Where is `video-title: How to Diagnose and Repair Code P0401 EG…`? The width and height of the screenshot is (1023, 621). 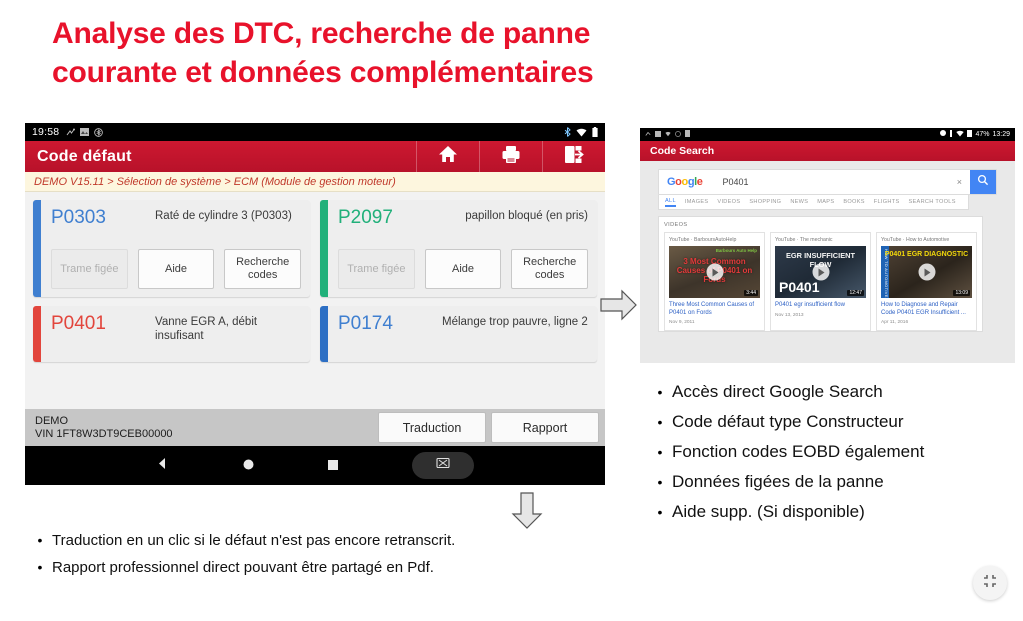 video-title: How to Diagnose and Repair Code P0401 EG… is located at coordinates (926, 309).